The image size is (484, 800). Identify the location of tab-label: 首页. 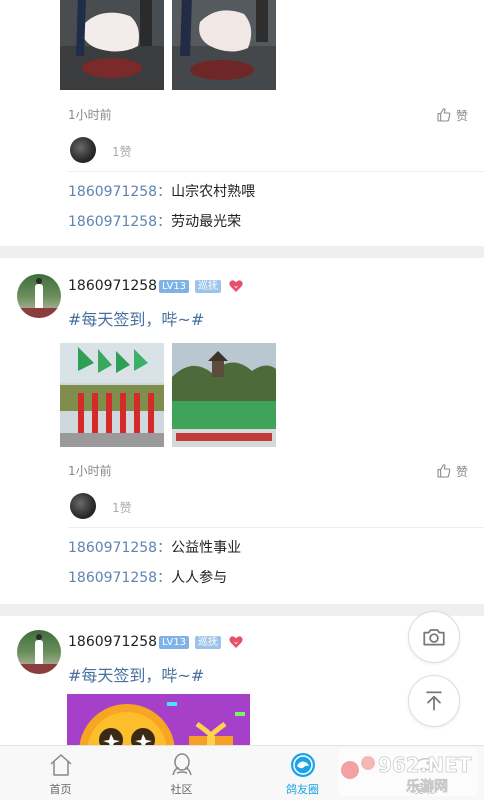
(60, 789).